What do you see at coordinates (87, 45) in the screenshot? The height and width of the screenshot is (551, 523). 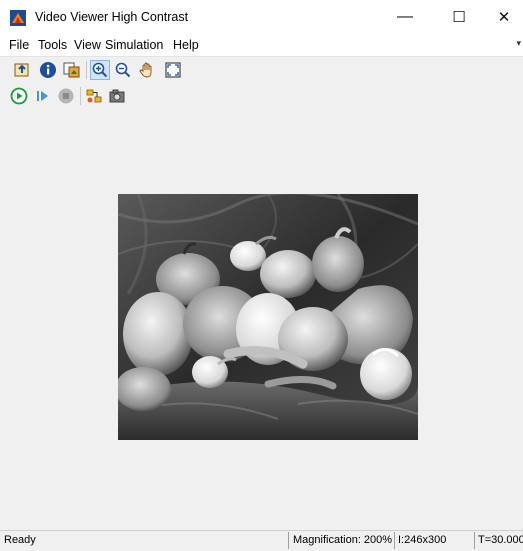 I see `menu-view: View` at bounding box center [87, 45].